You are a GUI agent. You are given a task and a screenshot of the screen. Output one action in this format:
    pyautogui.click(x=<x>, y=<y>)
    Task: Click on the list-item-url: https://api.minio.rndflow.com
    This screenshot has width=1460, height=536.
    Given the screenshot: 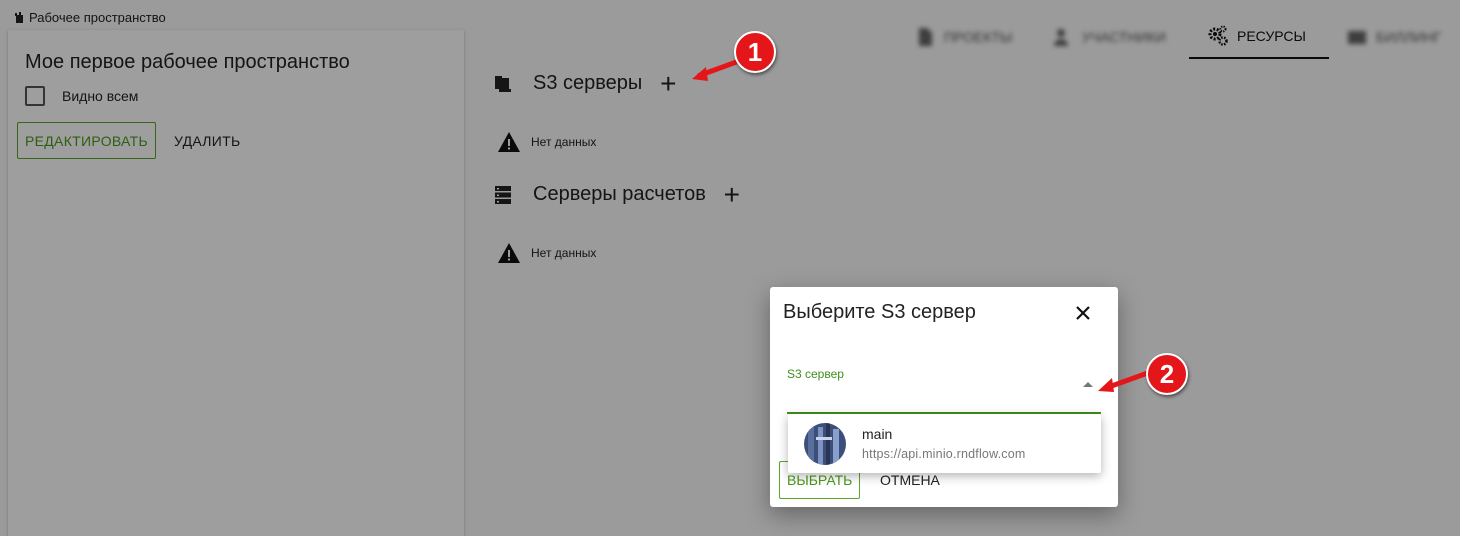 What is the action you would take?
    pyautogui.click(x=944, y=454)
    